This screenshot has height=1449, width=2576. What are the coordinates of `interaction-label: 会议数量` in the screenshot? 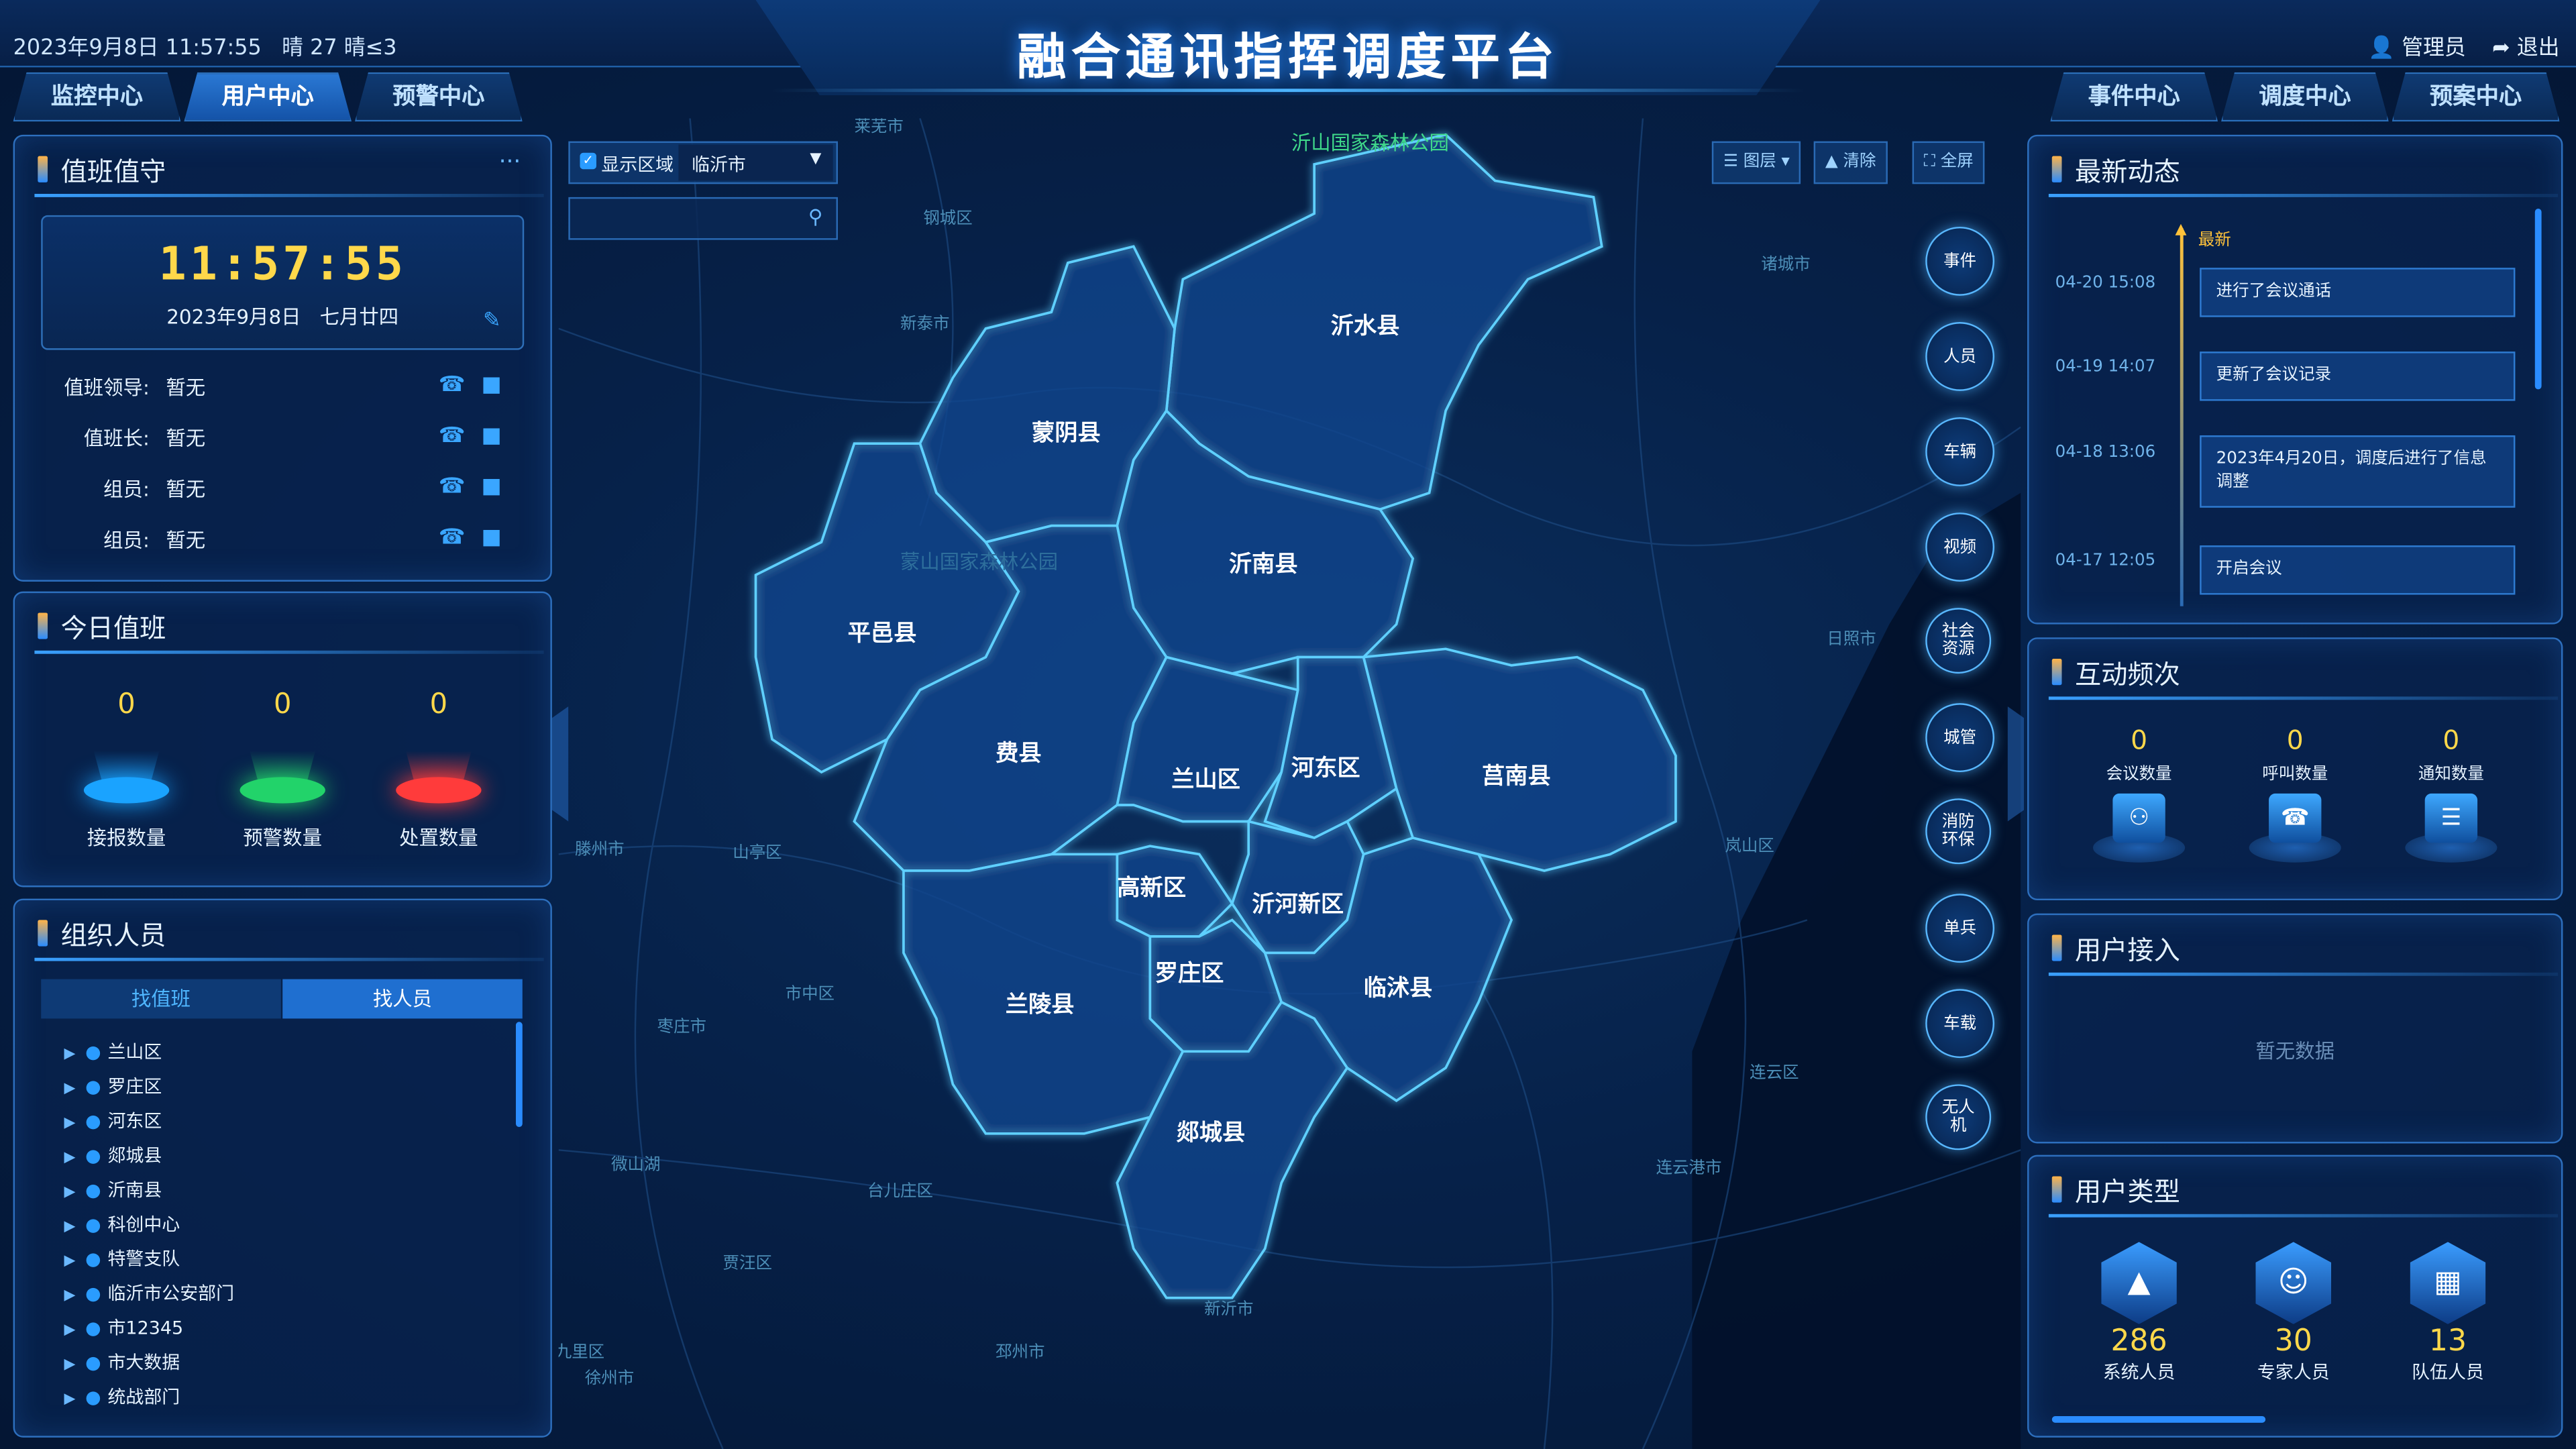 It's located at (2139, 774).